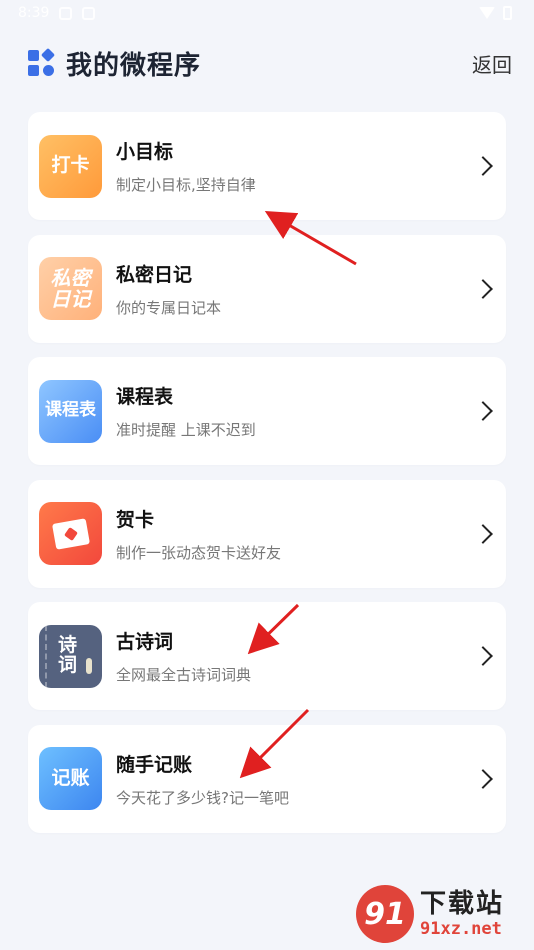  Describe the element at coordinates (67, 645) in the screenshot. I see `poem-icon-text-1: 诗` at that location.